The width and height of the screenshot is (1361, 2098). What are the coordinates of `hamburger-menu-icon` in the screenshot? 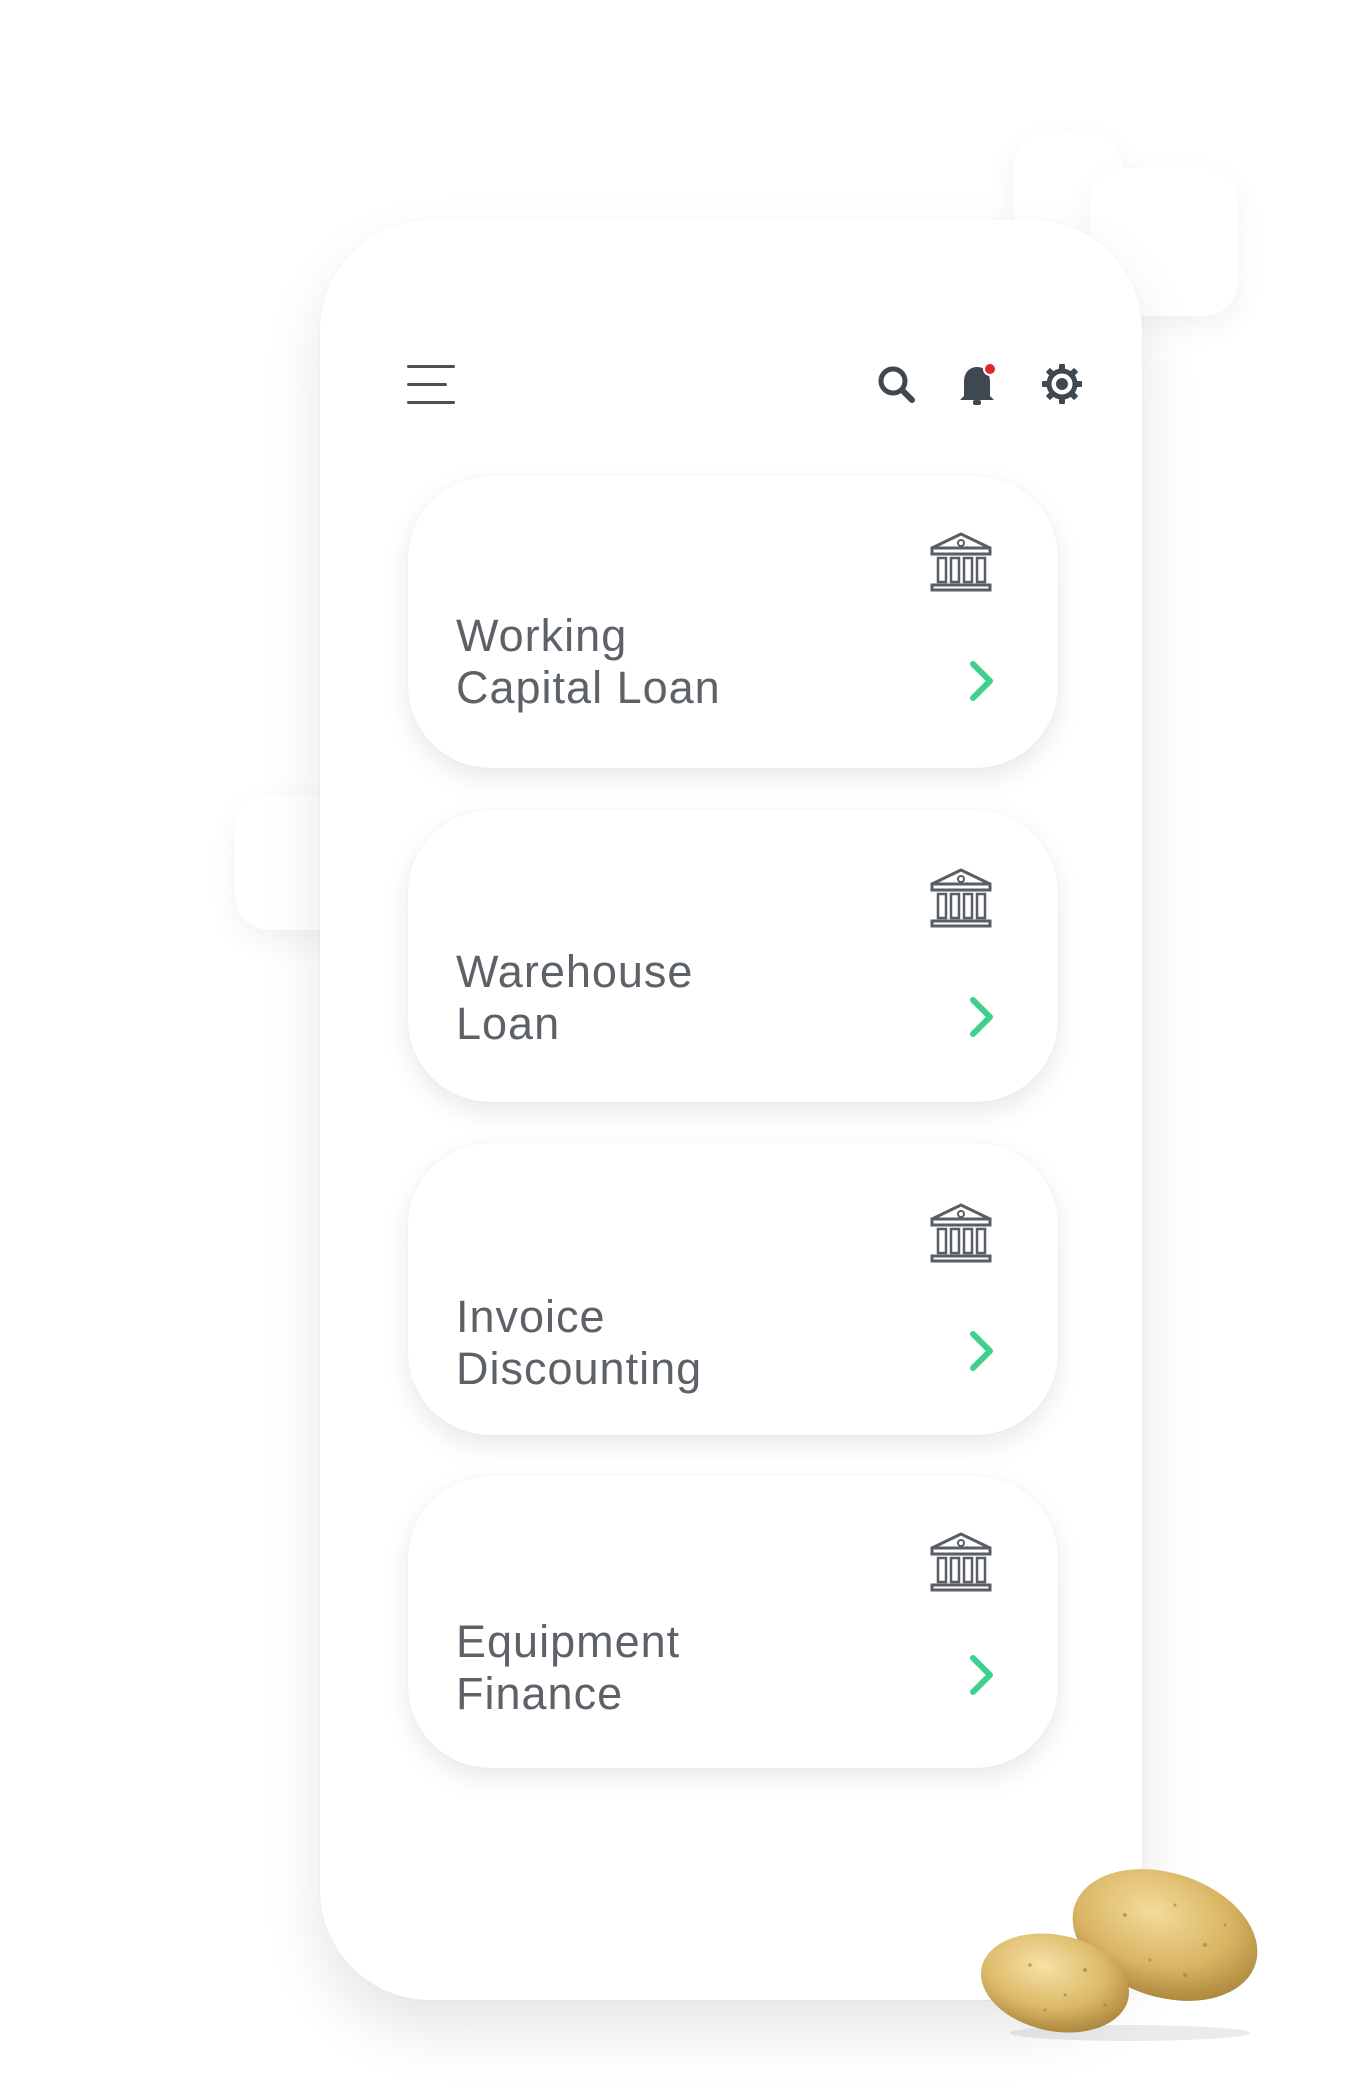 It's located at (433, 385).